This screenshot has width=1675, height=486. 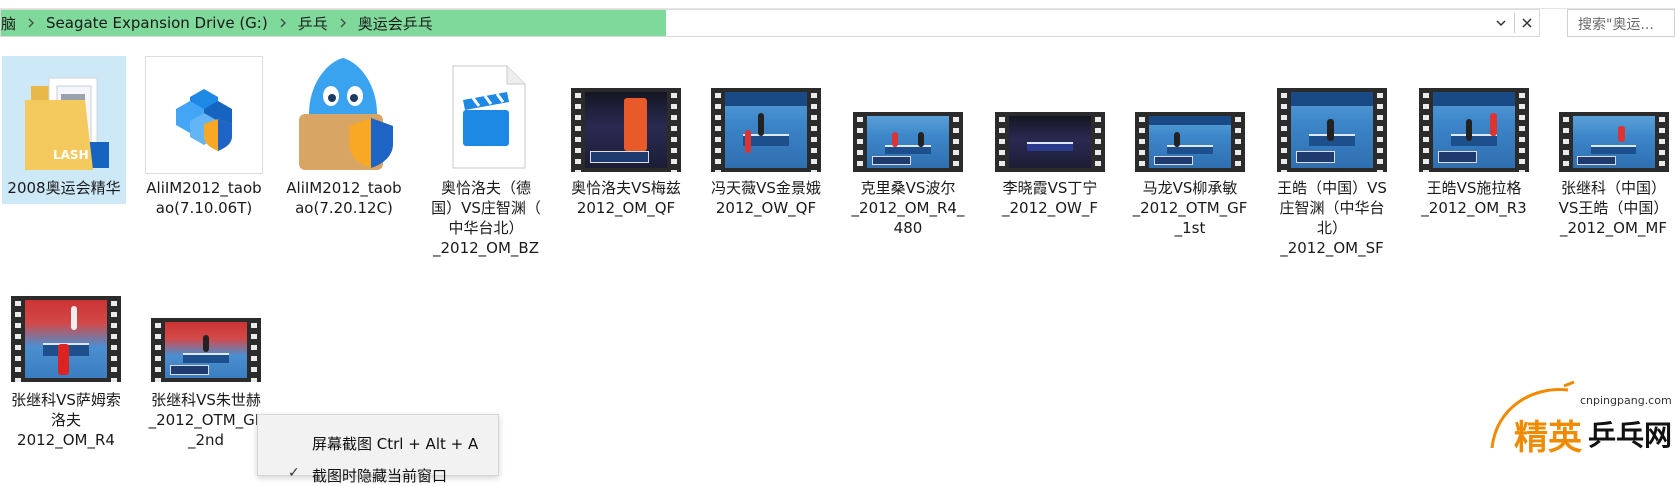 I want to click on context-menu: 屏幕截图 Ctrl + Alt + A ✓ 截图时隐藏当前窗口, so click(x=378, y=449).